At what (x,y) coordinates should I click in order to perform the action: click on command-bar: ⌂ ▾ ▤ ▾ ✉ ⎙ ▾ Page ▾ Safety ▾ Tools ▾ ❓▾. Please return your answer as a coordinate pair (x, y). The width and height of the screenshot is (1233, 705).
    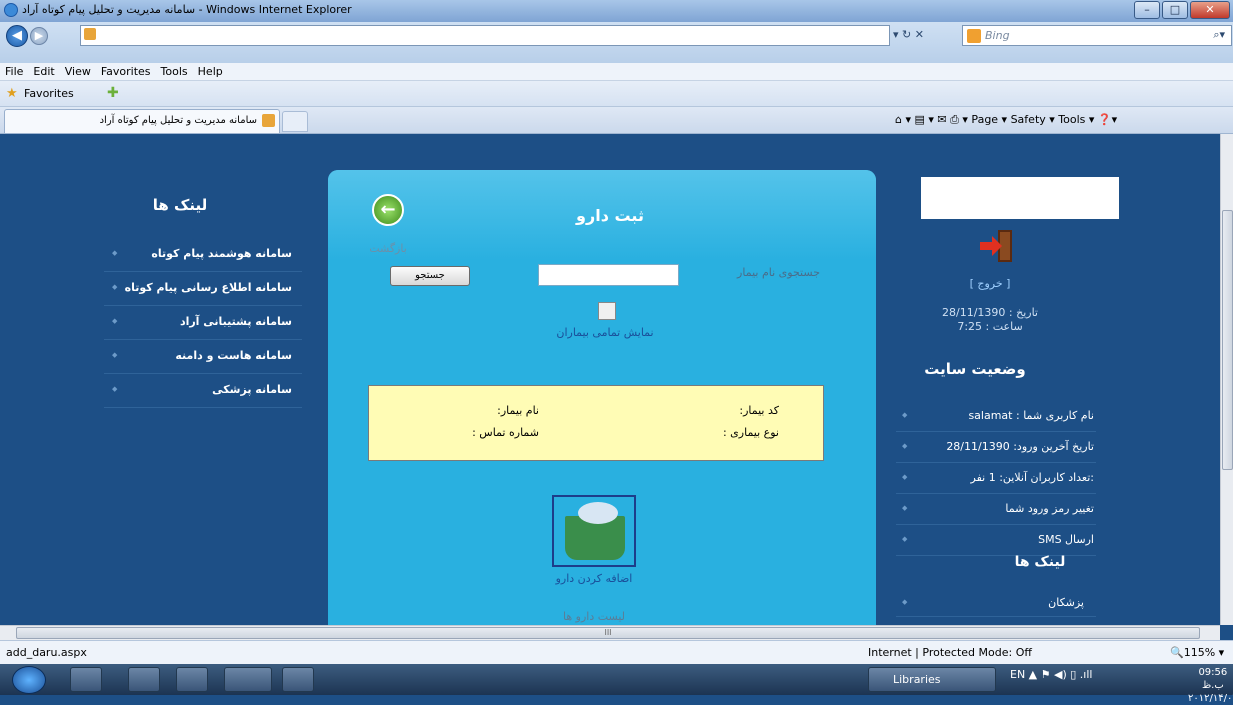
    Looking at the image, I should click on (1006, 120).